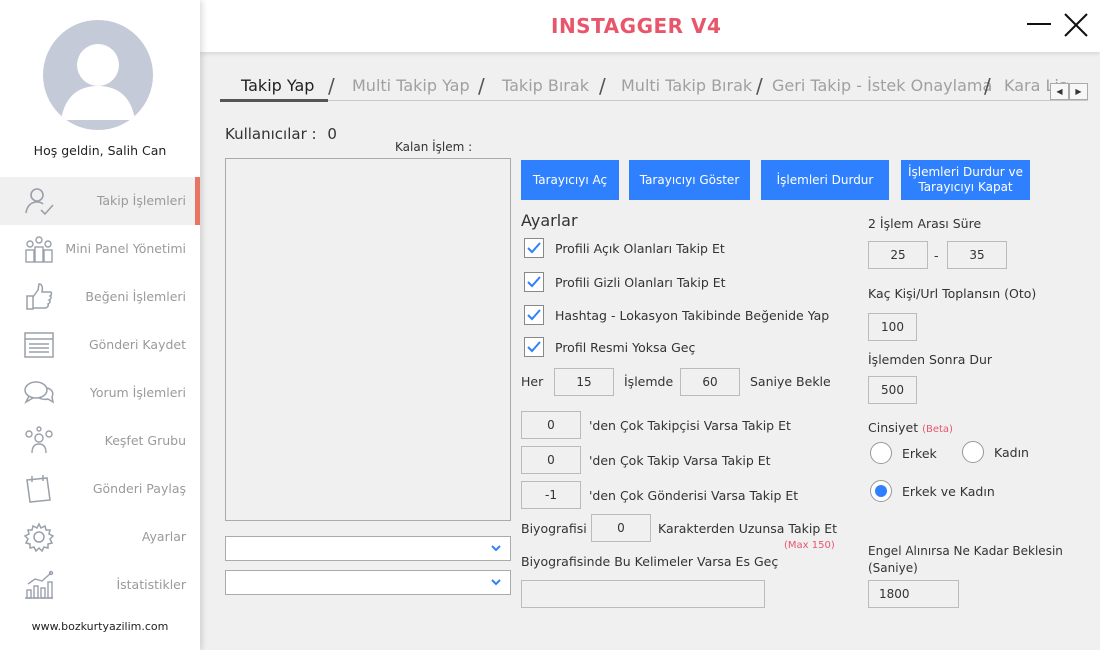 This screenshot has height=650, width=1100. I want to click on title-bar: INSTAGGER V4, so click(650, 26).